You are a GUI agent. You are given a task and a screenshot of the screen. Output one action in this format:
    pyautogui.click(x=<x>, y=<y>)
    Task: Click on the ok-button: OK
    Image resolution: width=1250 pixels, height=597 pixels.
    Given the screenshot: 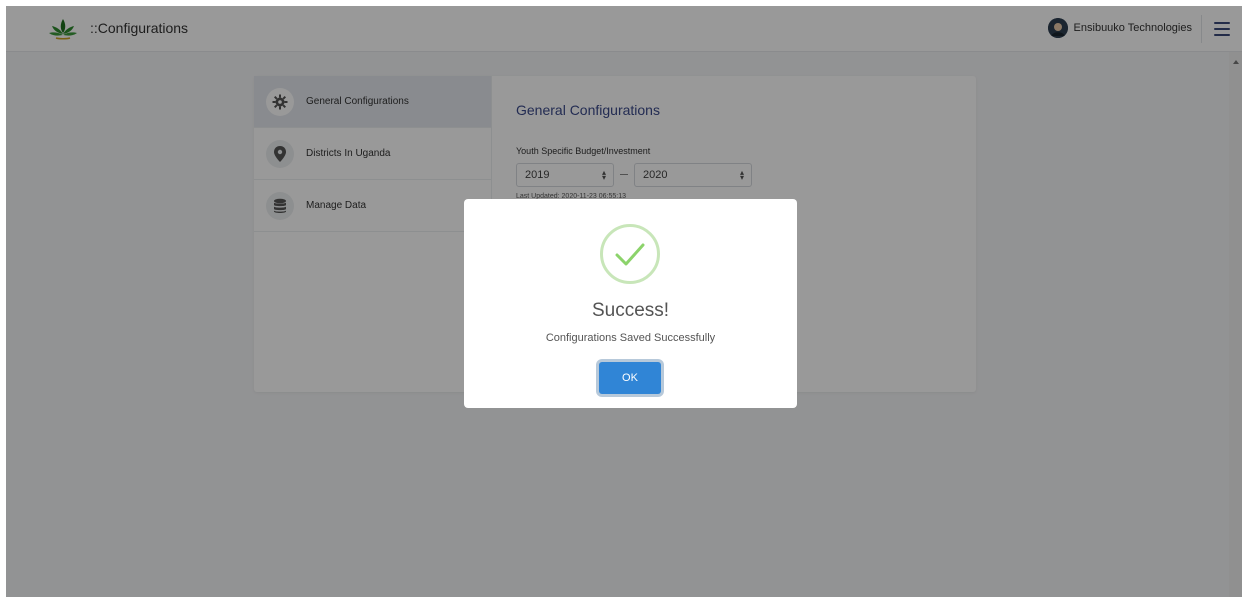 What is the action you would take?
    pyautogui.click(x=630, y=378)
    